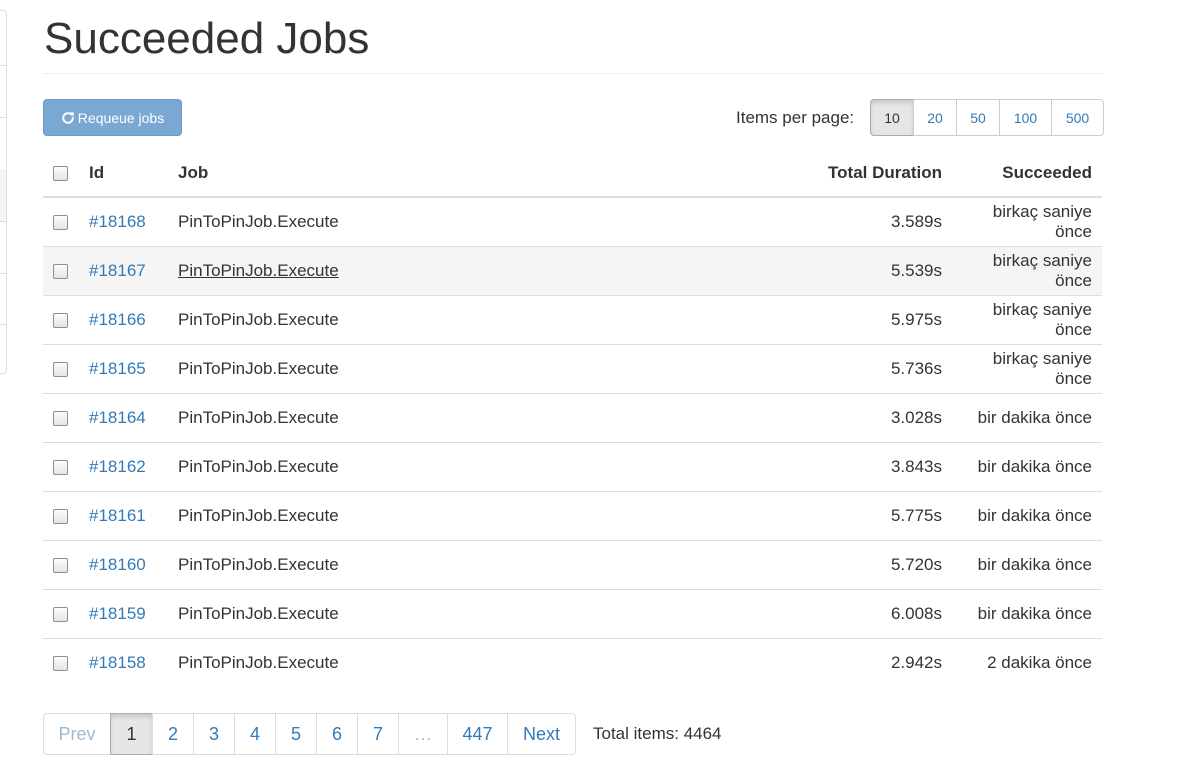  I want to click on row-duration: 3.028s, so click(862, 417).